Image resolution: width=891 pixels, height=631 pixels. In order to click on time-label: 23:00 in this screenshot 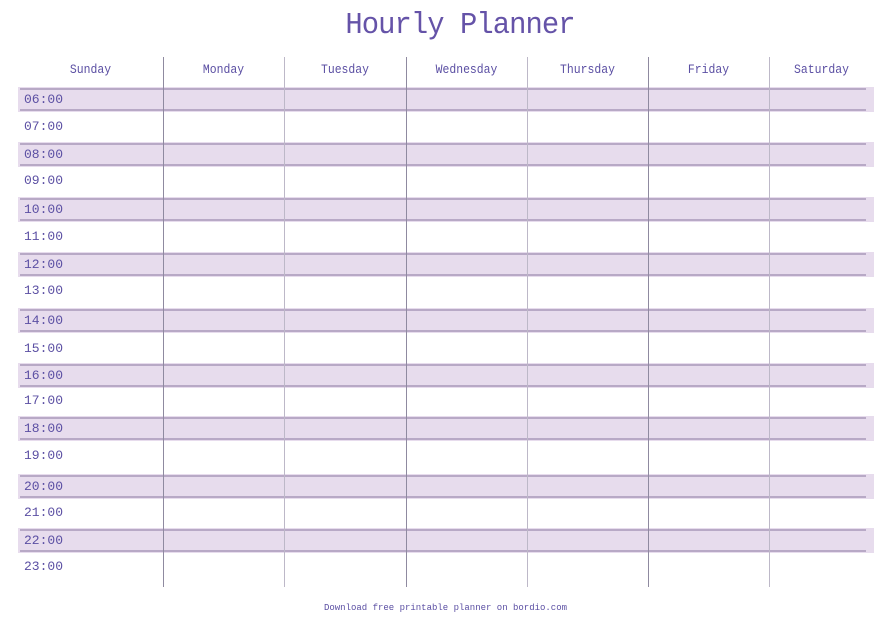, I will do `click(44, 566)`.